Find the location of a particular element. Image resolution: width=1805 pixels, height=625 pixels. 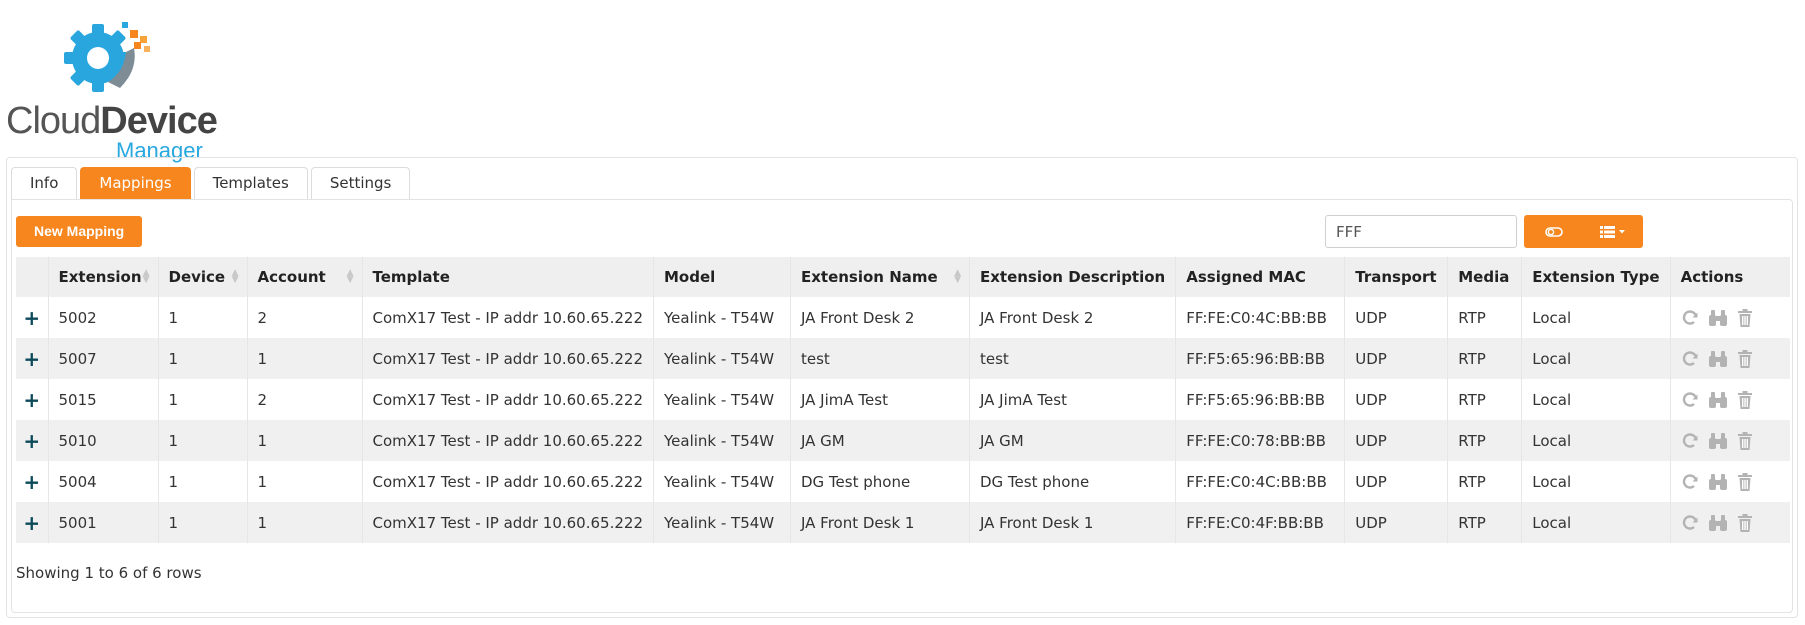

cell-extension: 5010 is located at coordinates (103, 440).